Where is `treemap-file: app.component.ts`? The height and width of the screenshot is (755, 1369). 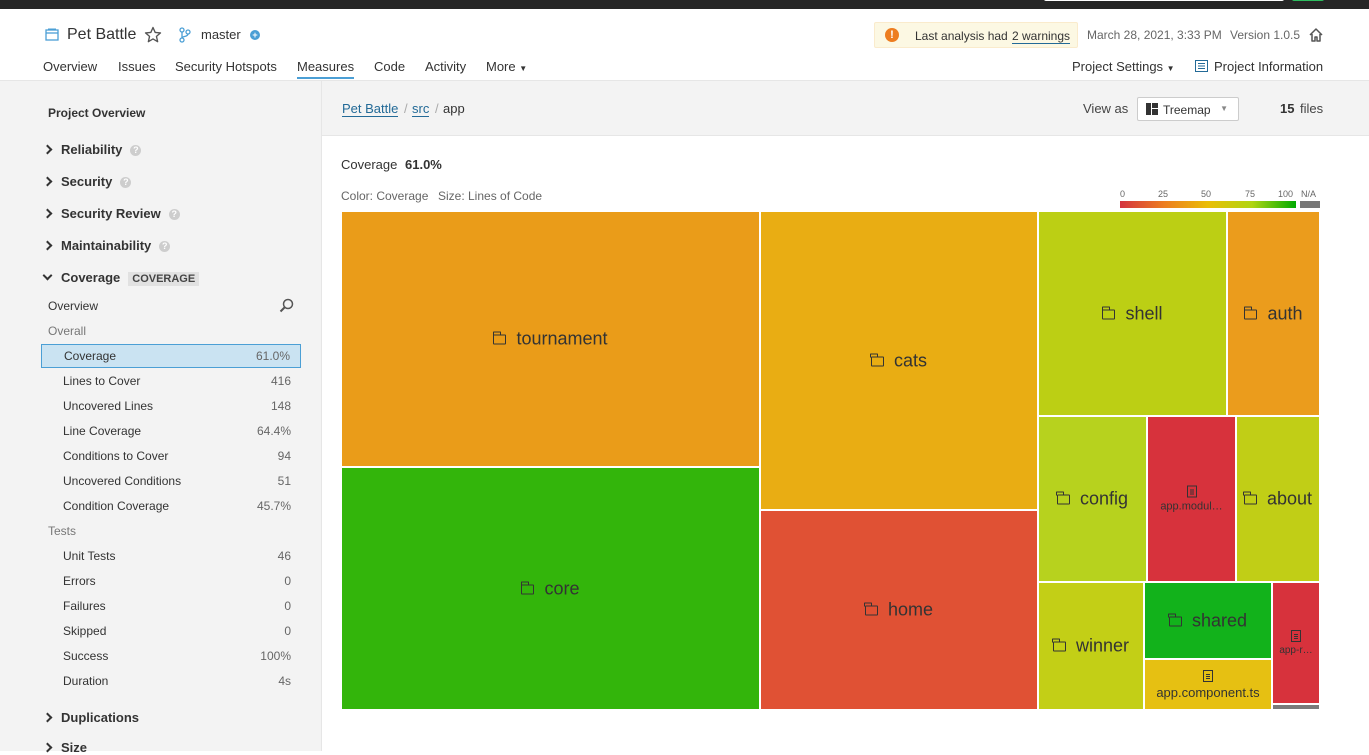
treemap-file: app.component.ts is located at coordinates (1208, 684).